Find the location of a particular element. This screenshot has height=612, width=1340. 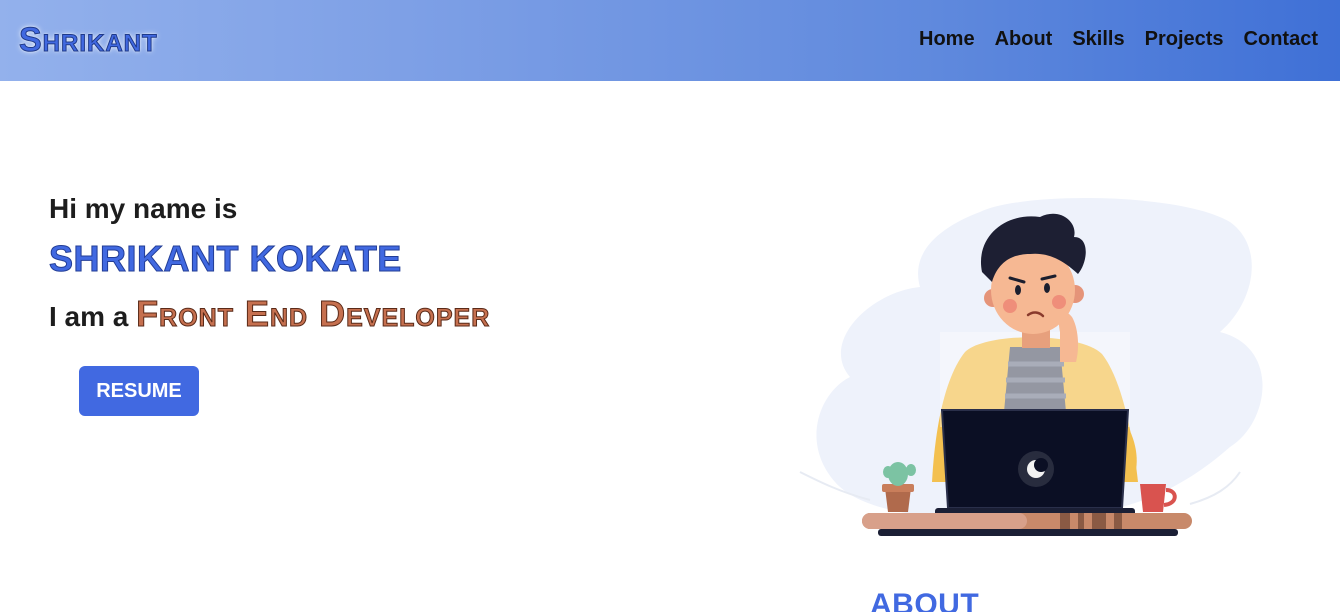

hero-role: Front End Developer is located at coordinates (313, 313).